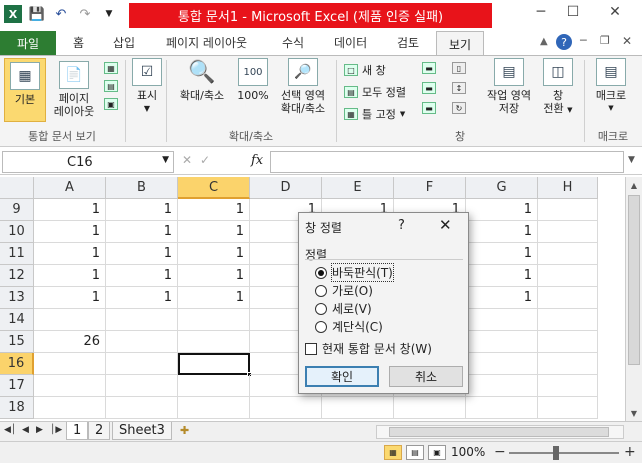  Describe the element at coordinates (358, 188) in the screenshot. I see `column-header-e: E` at that location.